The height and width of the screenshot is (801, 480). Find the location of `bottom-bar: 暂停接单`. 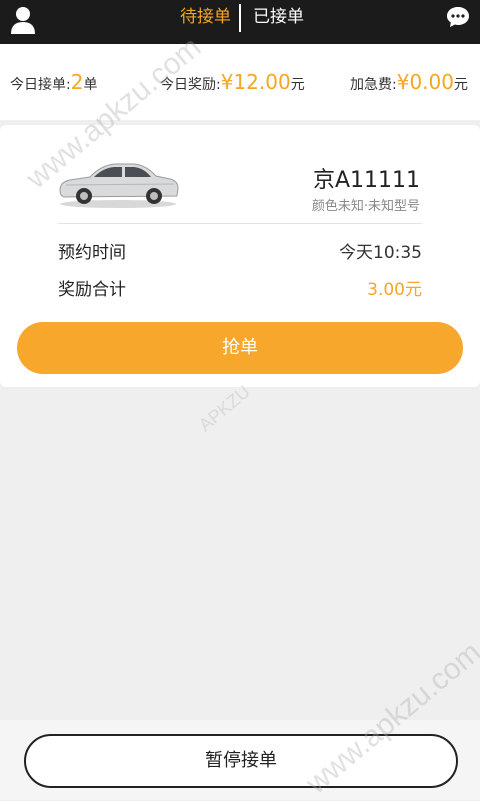

bottom-bar: 暂停接单 is located at coordinates (240, 760).